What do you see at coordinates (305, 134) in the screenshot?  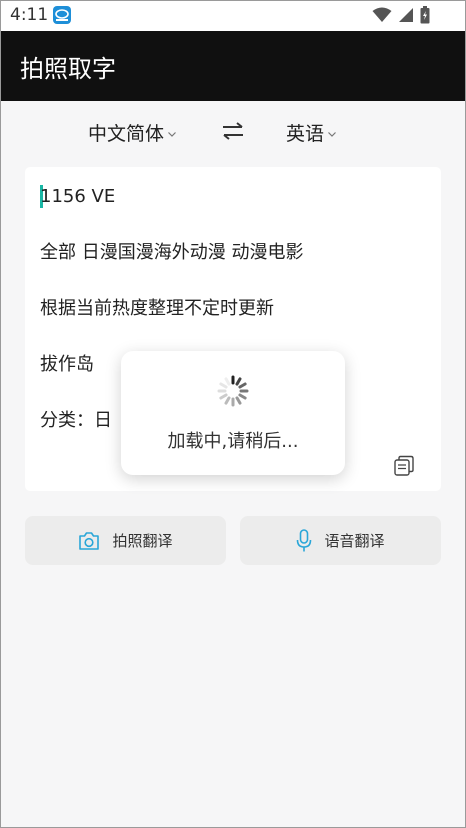 I see `target-language-label: 英语` at bounding box center [305, 134].